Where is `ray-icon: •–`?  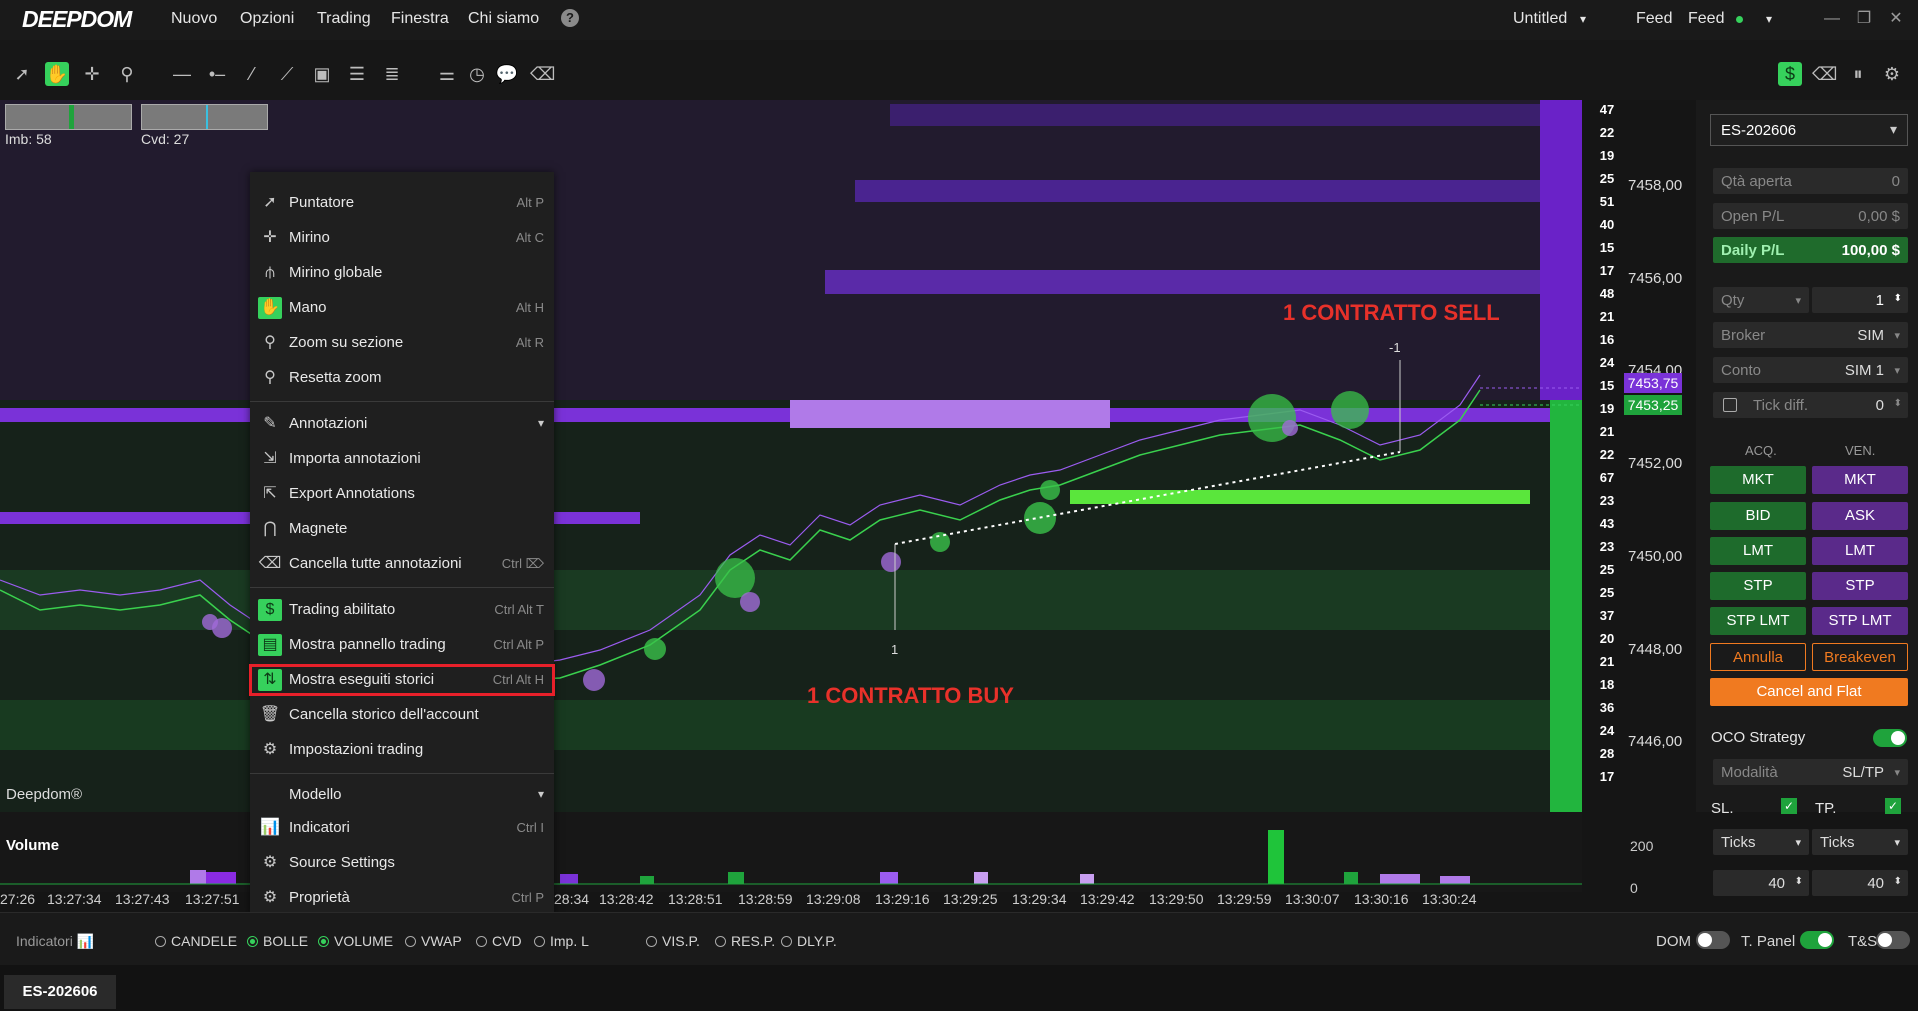 ray-icon: •– is located at coordinates (217, 74).